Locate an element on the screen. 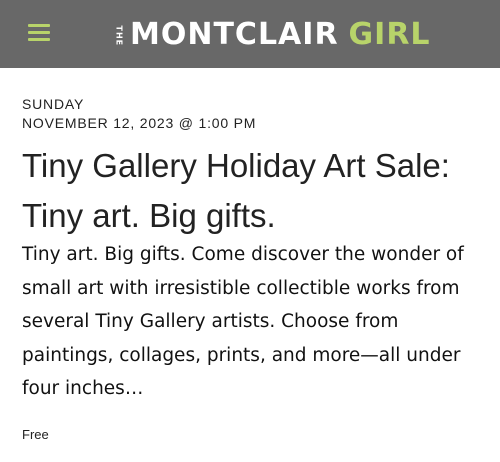  logo-the-text: THE is located at coordinates (119, 35).